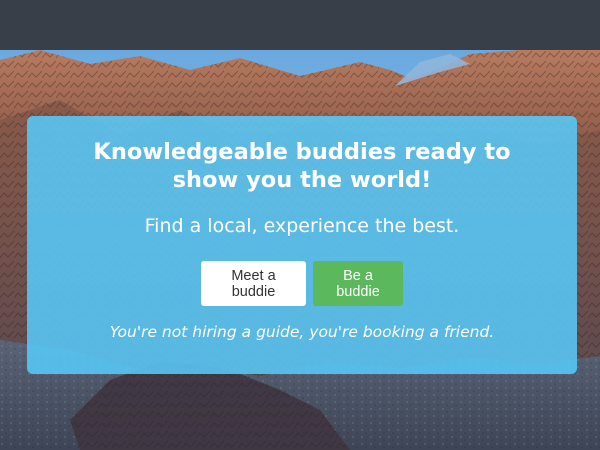 The image size is (600, 450). I want to click on be-a-buddie-button: Be a buddie, so click(358, 283).